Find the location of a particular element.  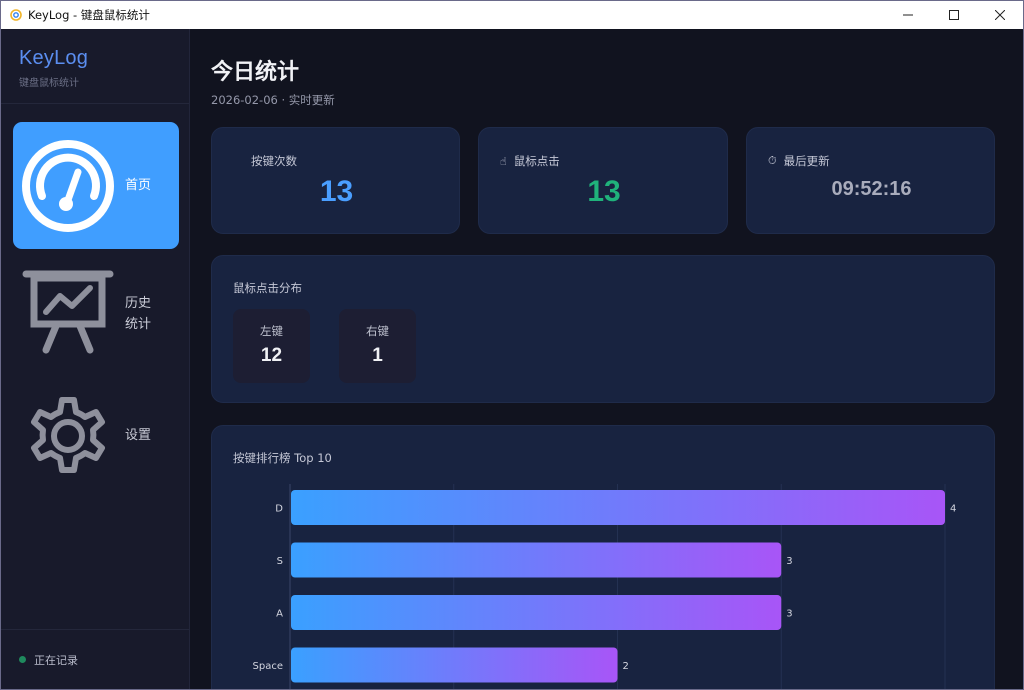

stat-label: 按键次数 is located at coordinates (274, 161).